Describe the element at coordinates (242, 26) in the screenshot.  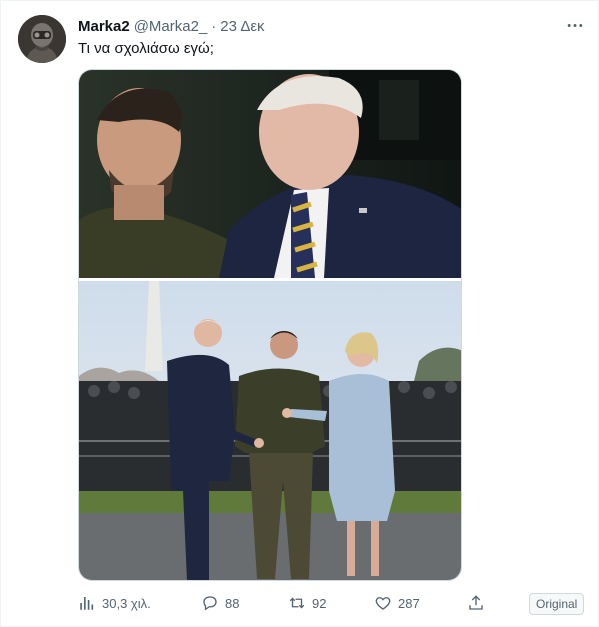
I see `tweet-date: 23 Δεκ` at that location.